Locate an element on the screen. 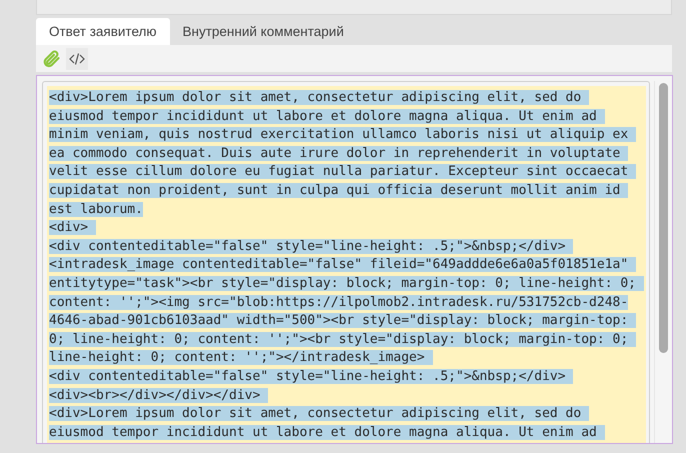  scrollbar-thumb is located at coordinates (663, 218).